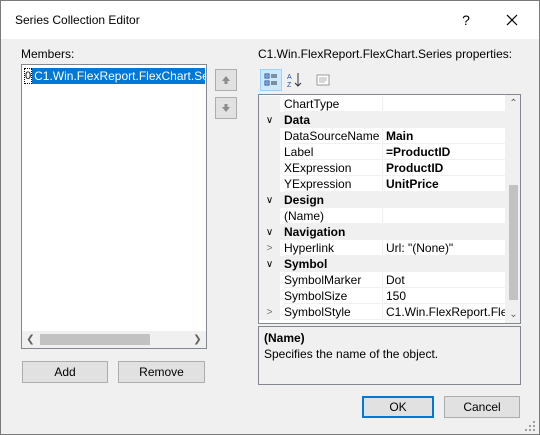  I want to click on list-item: 0 C1.Win.FlexReport.FlexChart.Series, so click(114, 76).